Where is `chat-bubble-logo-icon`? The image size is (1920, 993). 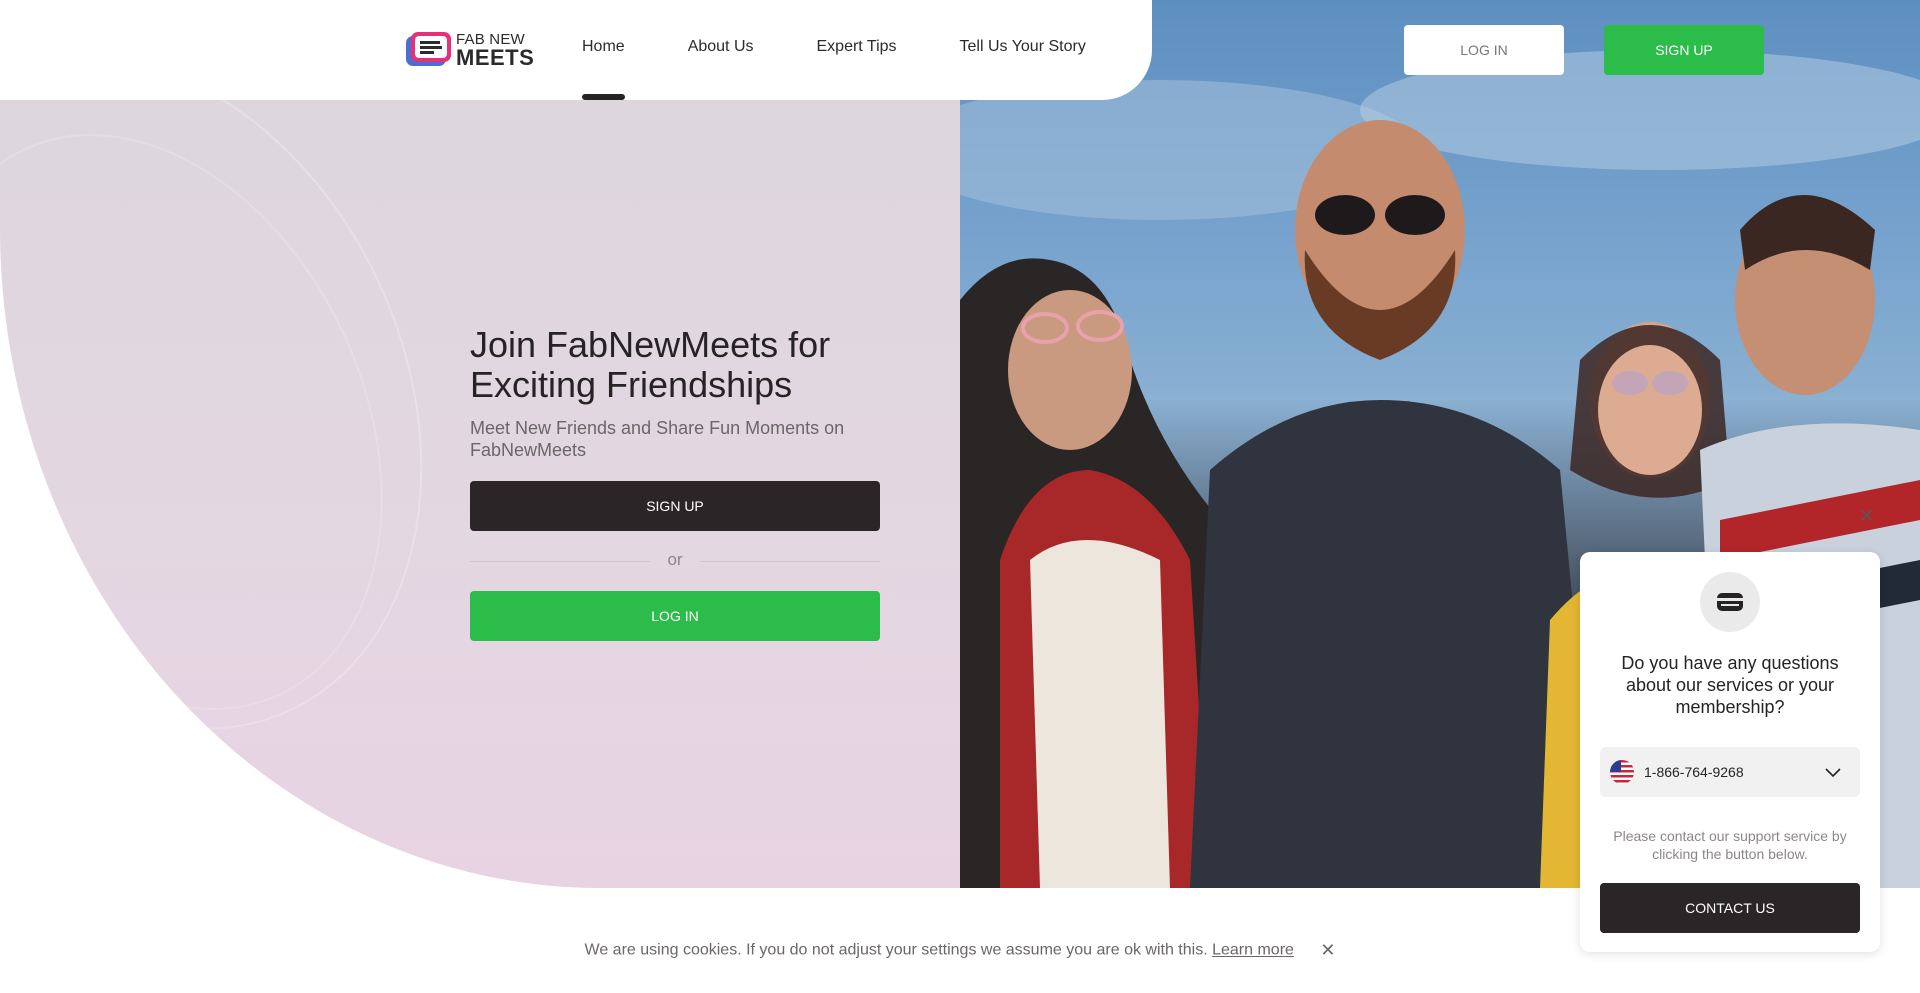 chat-bubble-logo-icon is located at coordinates (429, 50).